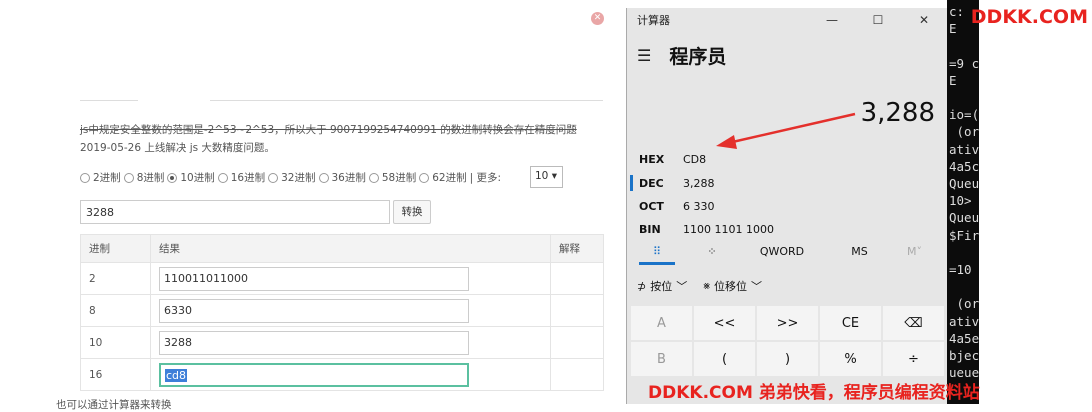 This screenshot has width=1092, height=412. Describe the element at coordinates (726, 142) in the screenshot. I see `arrow-head` at that location.